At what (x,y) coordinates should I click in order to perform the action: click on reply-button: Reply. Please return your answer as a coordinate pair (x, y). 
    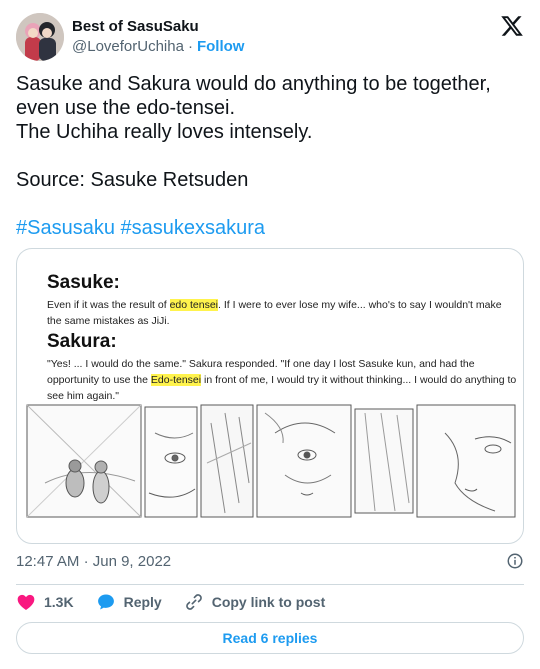
    Looking at the image, I should click on (129, 602).